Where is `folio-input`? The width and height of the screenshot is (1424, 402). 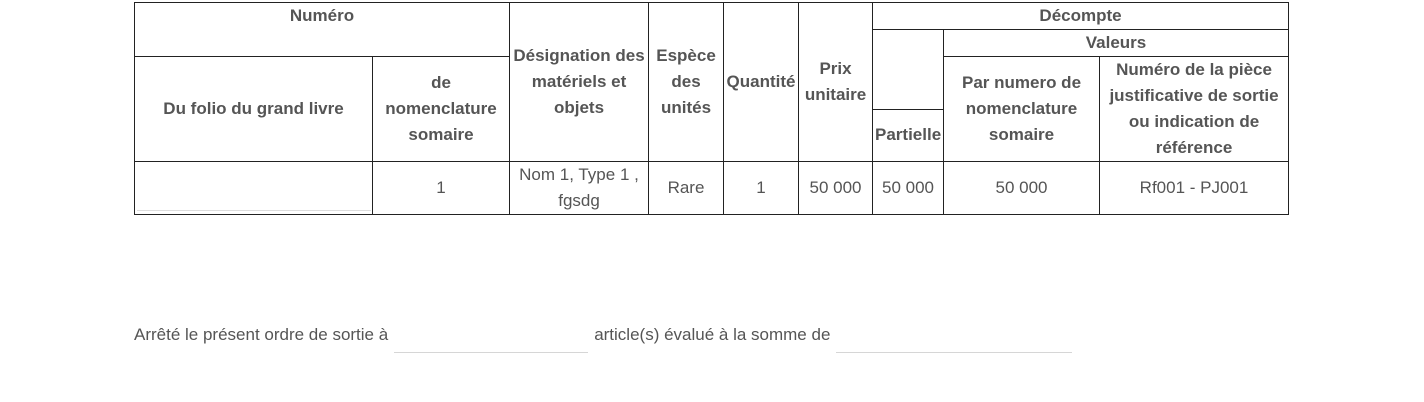
folio-input is located at coordinates (254, 188).